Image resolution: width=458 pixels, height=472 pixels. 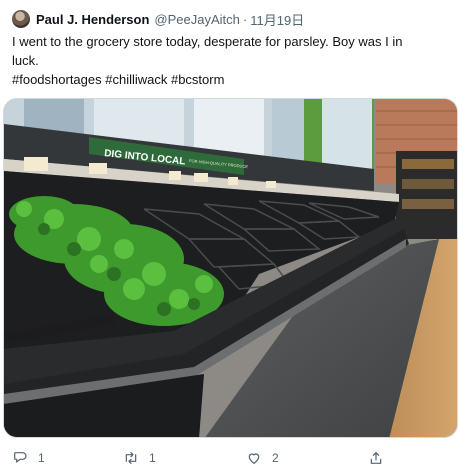 I want to click on retweet-count: 1, so click(x=152, y=458).